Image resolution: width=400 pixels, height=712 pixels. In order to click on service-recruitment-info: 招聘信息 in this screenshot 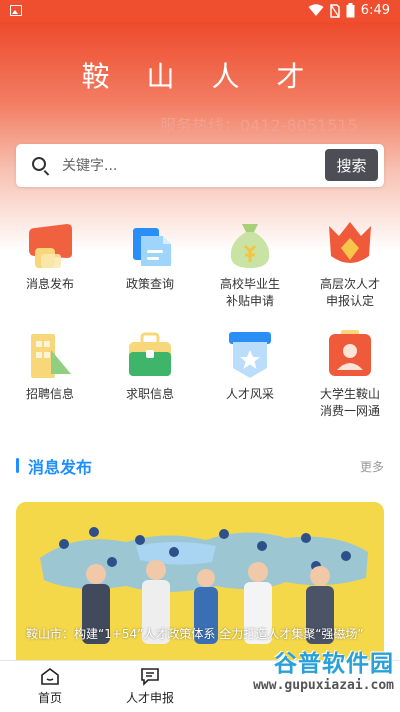, I will do `click(50, 365)`.